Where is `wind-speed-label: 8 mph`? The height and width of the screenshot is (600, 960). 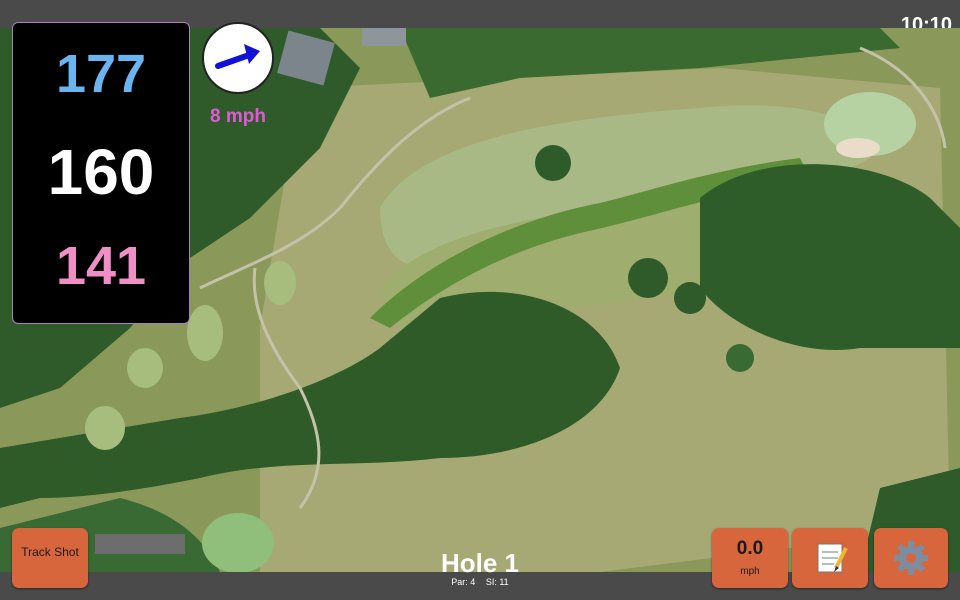 wind-speed-label: 8 mph is located at coordinates (238, 116).